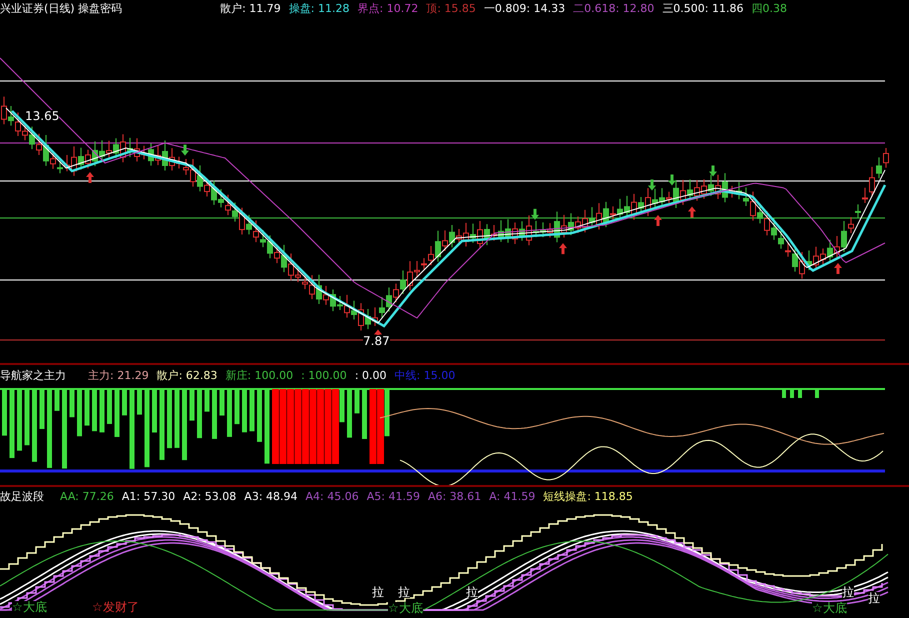 Image resolution: width=909 pixels, height=618 pixels. What do you see at coordinates (118, 376) in the screenshot?
I see `indicator-value: 主力: 21.29` at bounding box center [118, 376].